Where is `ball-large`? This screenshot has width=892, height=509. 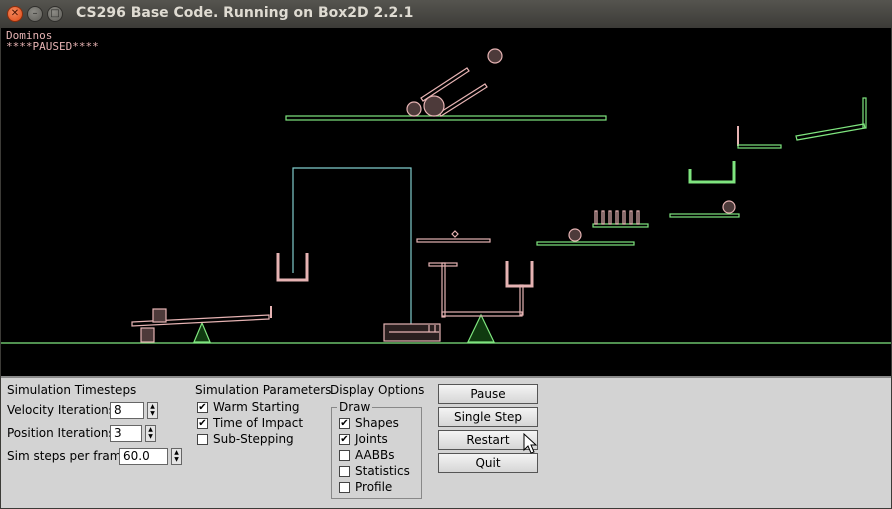 ball-large is located at coordinates (434, 106).